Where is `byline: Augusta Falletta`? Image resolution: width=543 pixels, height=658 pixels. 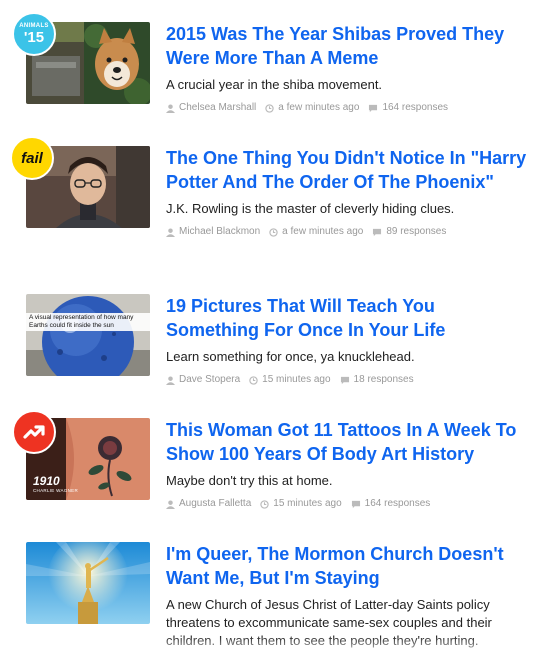 byline: Augusta Falletta is located at coordinates (208, 504).